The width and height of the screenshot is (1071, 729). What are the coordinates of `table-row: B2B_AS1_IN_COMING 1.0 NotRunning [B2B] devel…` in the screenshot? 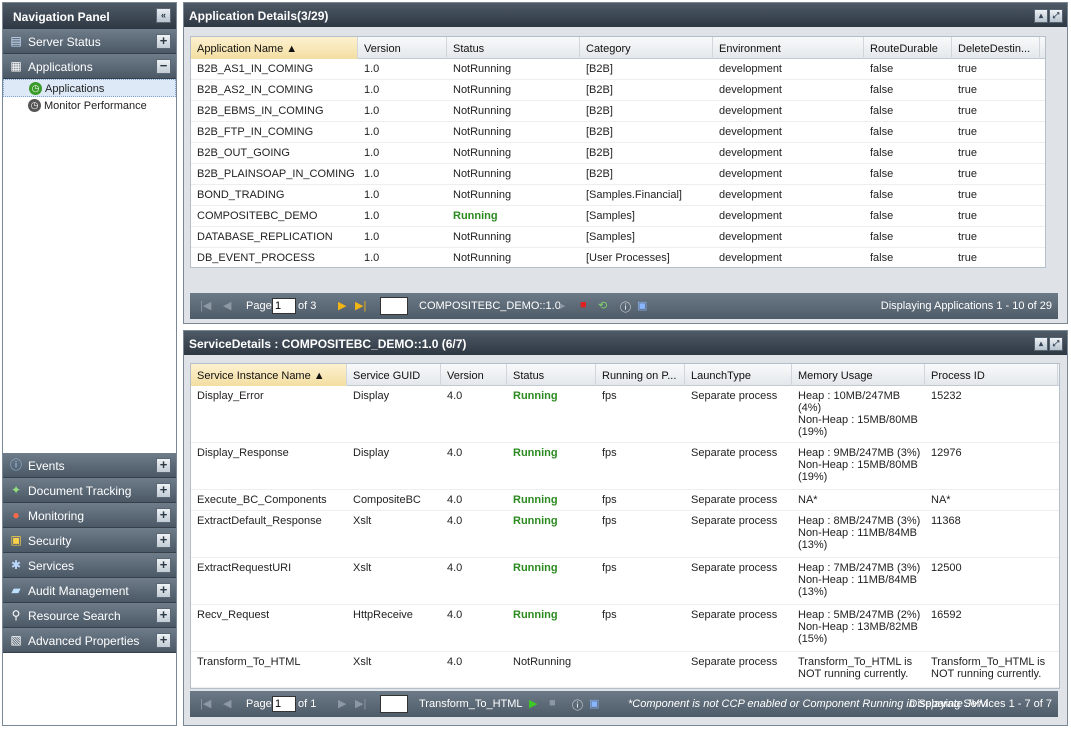 It's located at (618, 69).